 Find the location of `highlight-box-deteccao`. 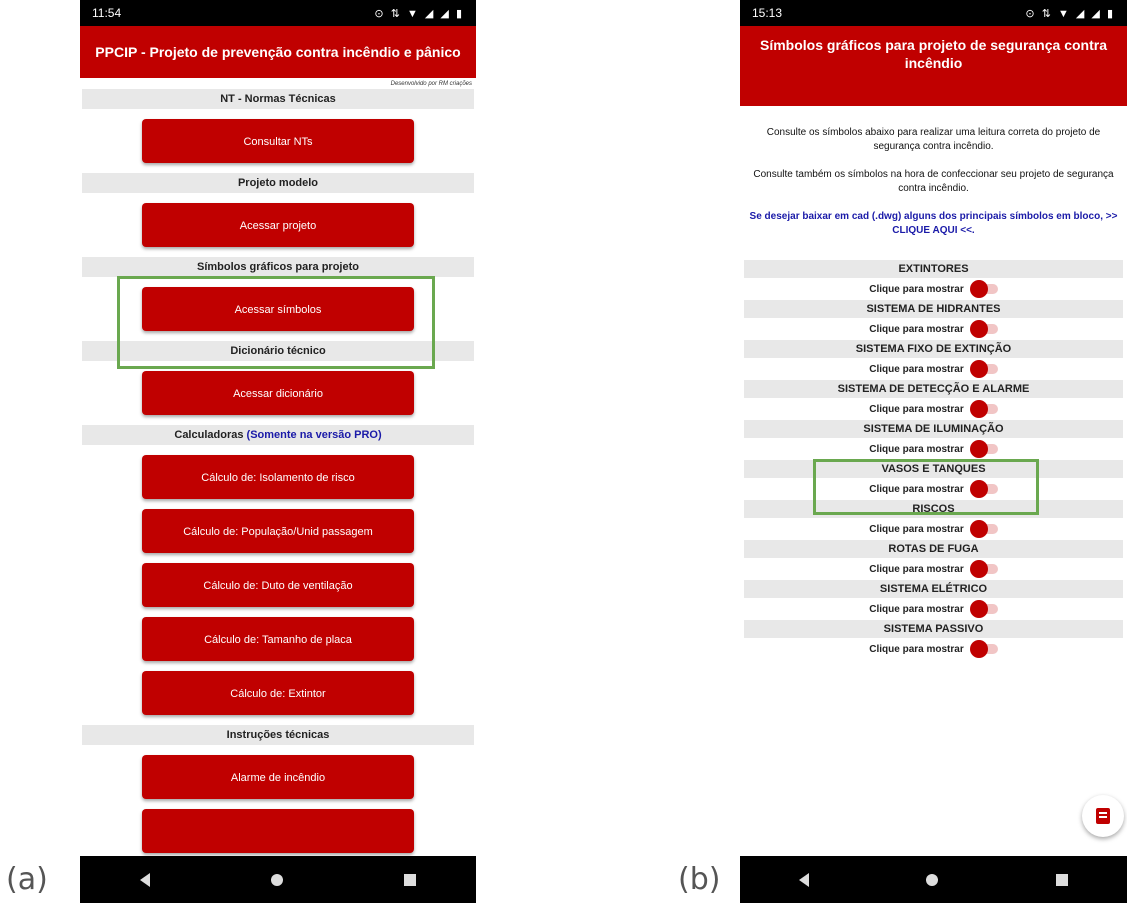

highlight-box-deteccao is located at coordinates (926, 487).